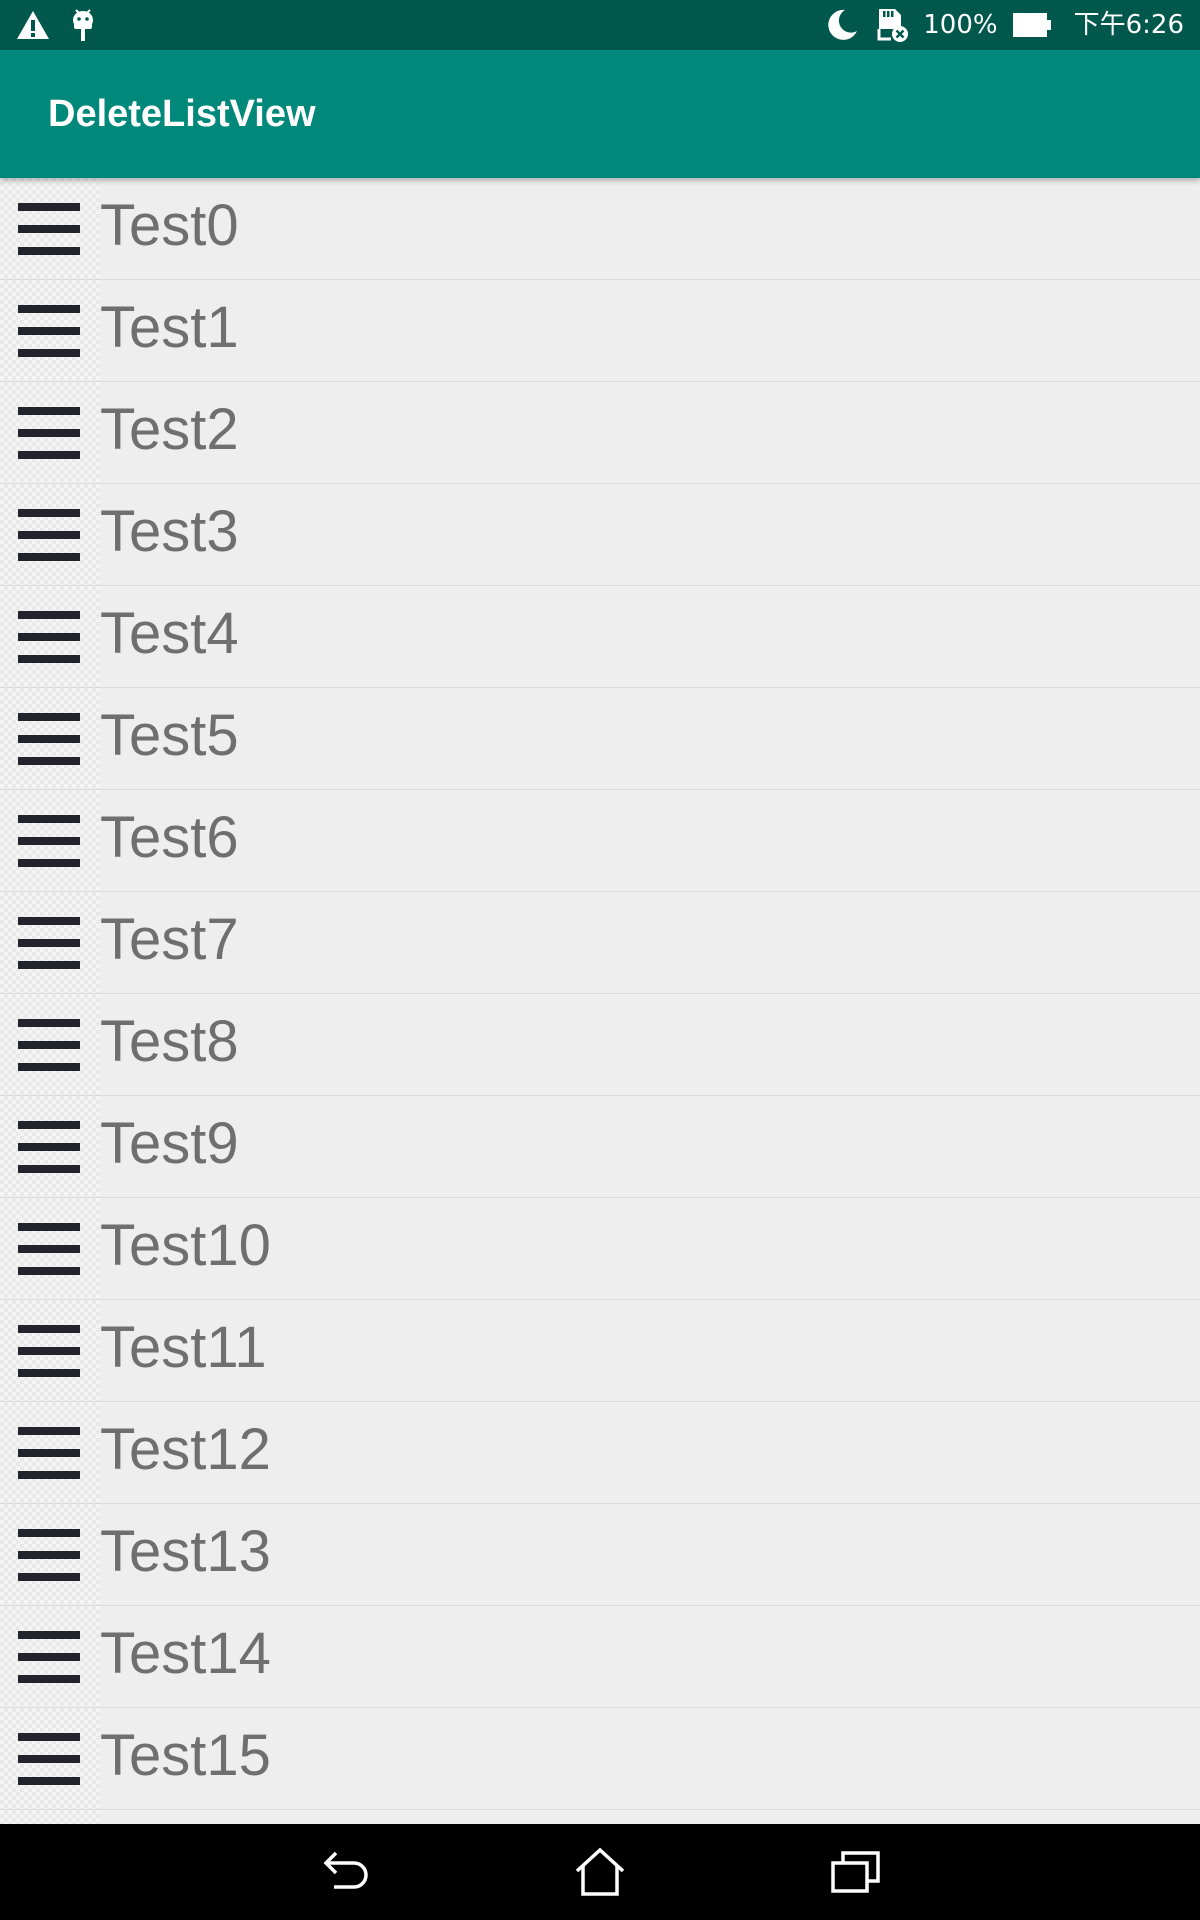 The height and width of the screenshot is (1920, 1200). Describe the element at coordinates (600, 841) in the screenshot. I see `list-item: Test6` at that location.